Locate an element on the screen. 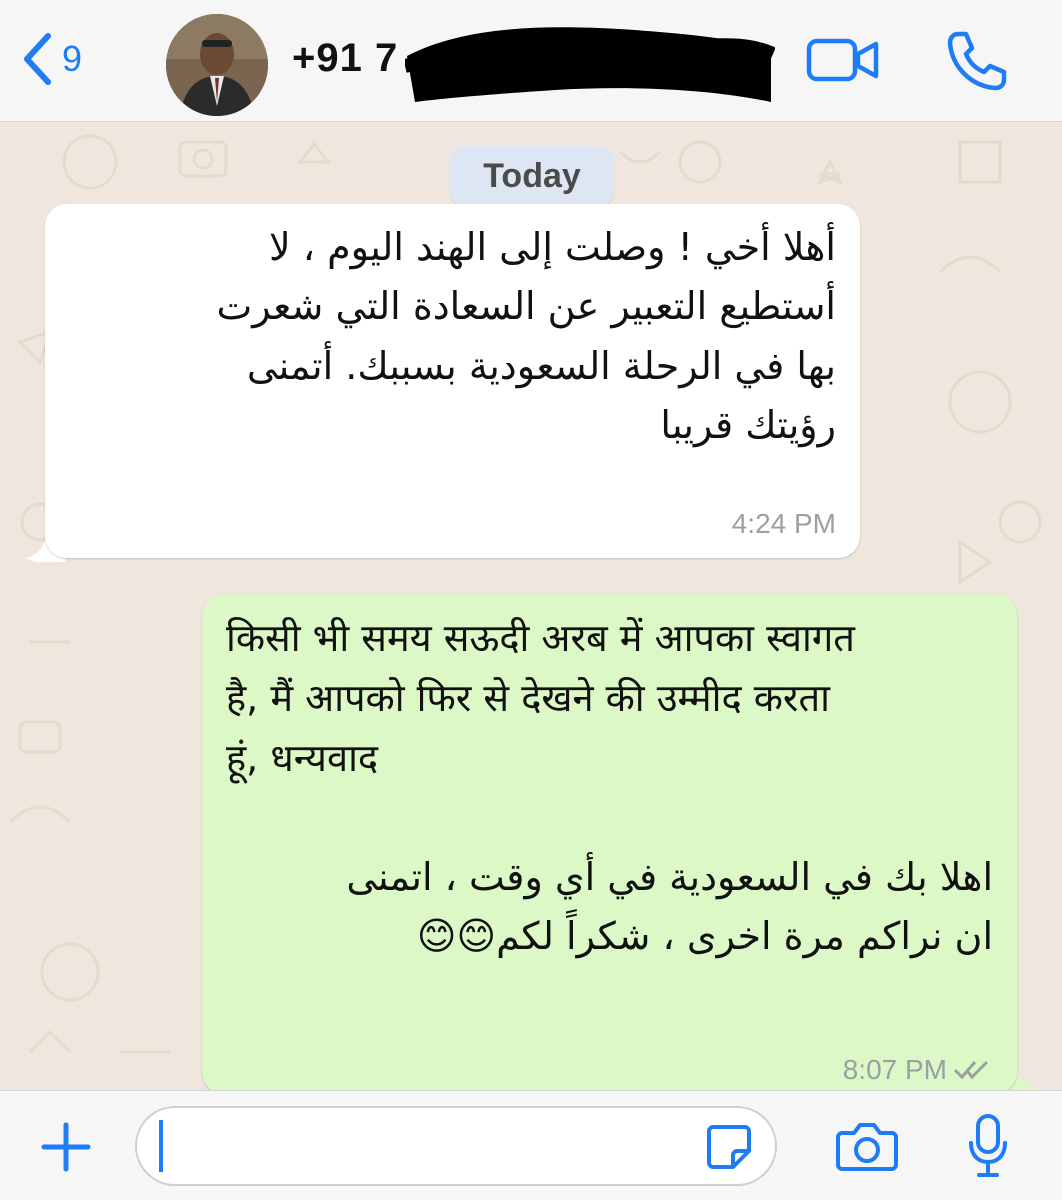 The image size is (1062, 1200). compose-bar is located at coordinates (531, 1145).